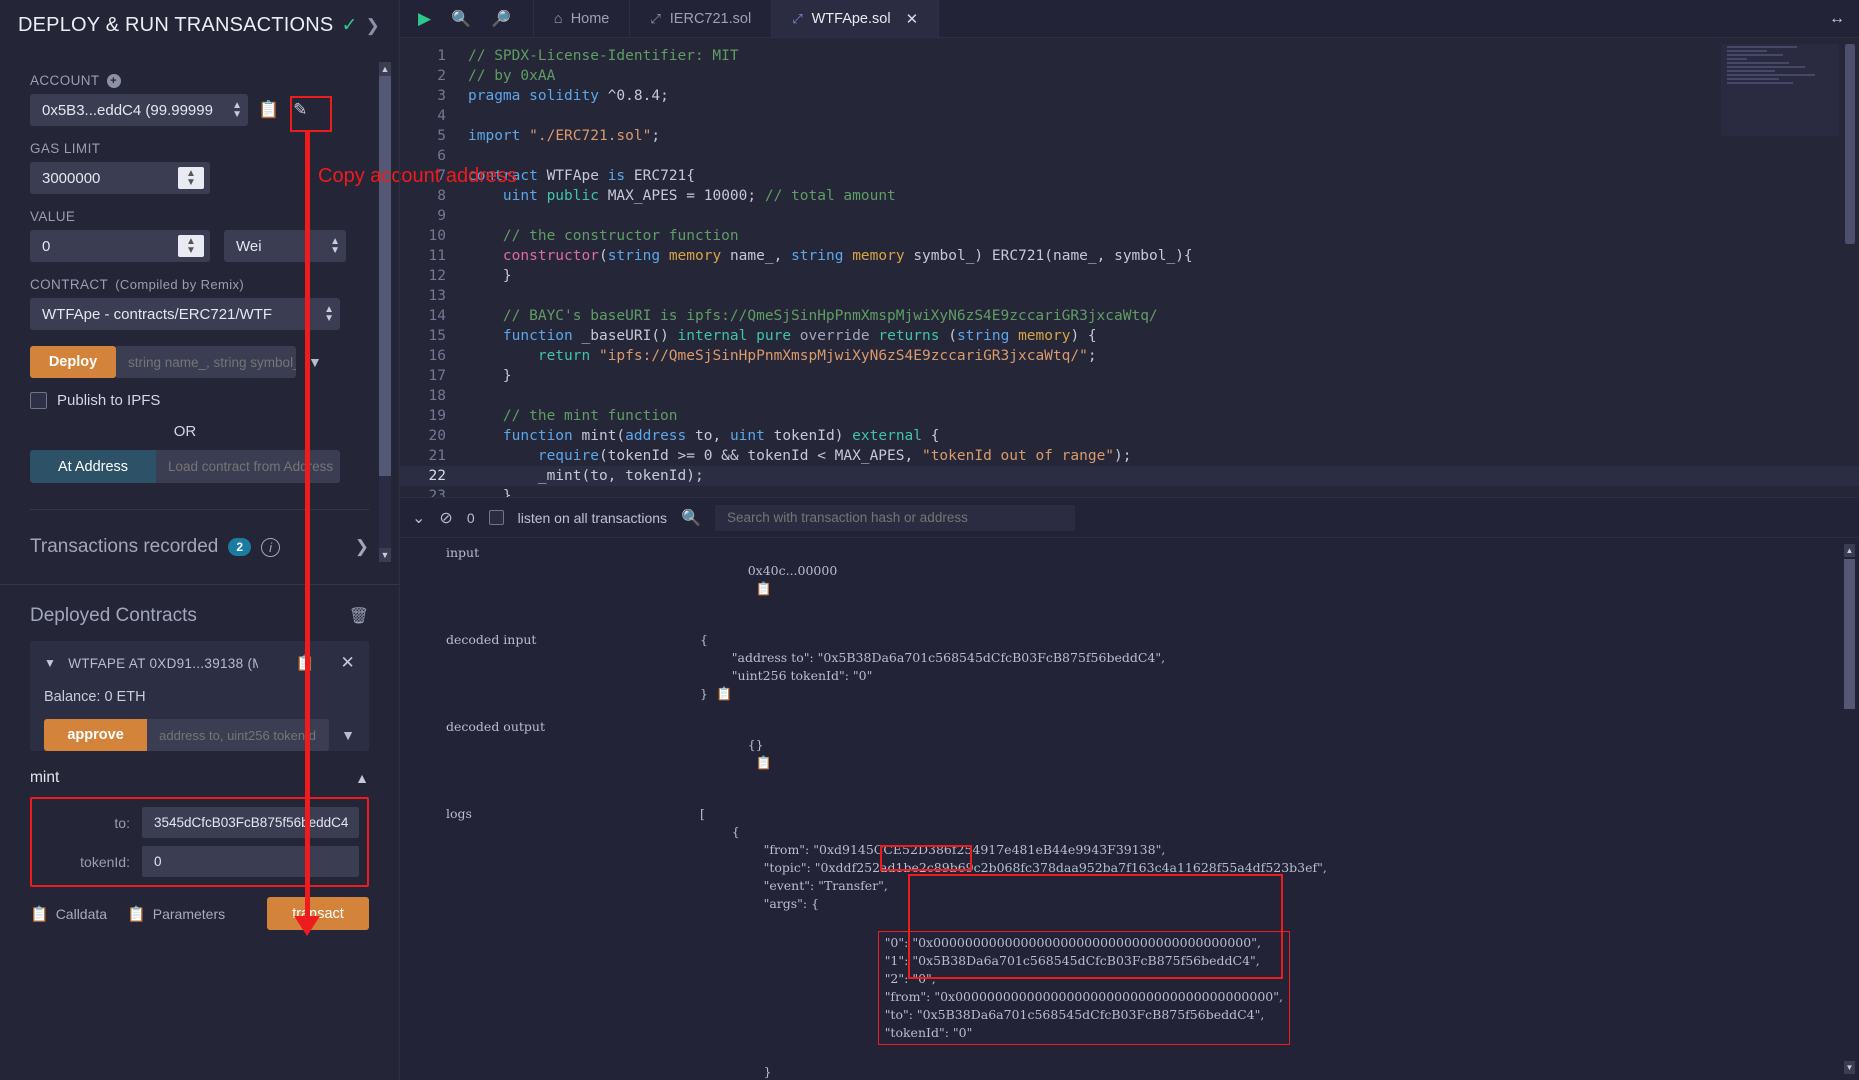 The height and width of the screenshot is (1080, 1859). What do you see at coordinates (767, 1071) in the screenshot?
I see `log-value: } } ] 📋 📋` at bounding box center [767, 1071].